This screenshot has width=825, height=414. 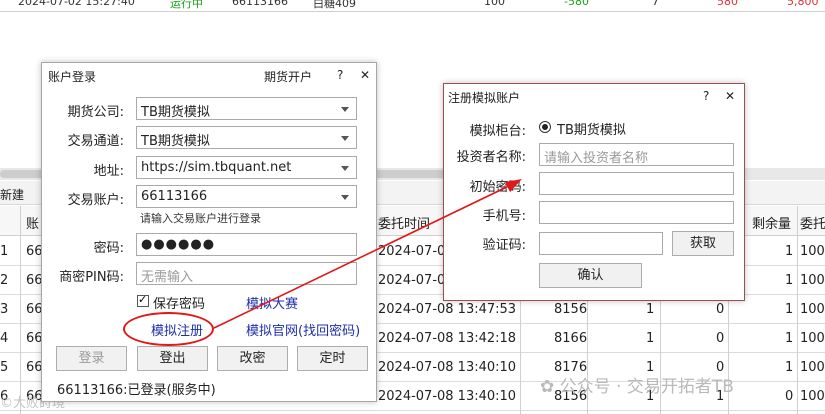 What do you see at coordinates (108, 171) in the screenshot?
I see `address-label: 地址:` at bounding box center [108, 171].